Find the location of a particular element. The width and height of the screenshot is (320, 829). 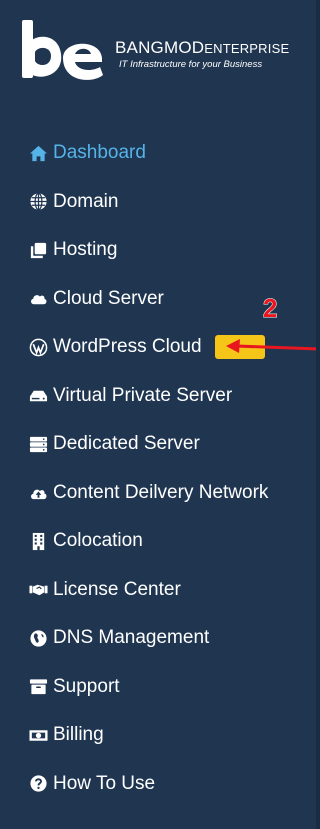

annotation-number: 2 is located at coordinates (270, 308).